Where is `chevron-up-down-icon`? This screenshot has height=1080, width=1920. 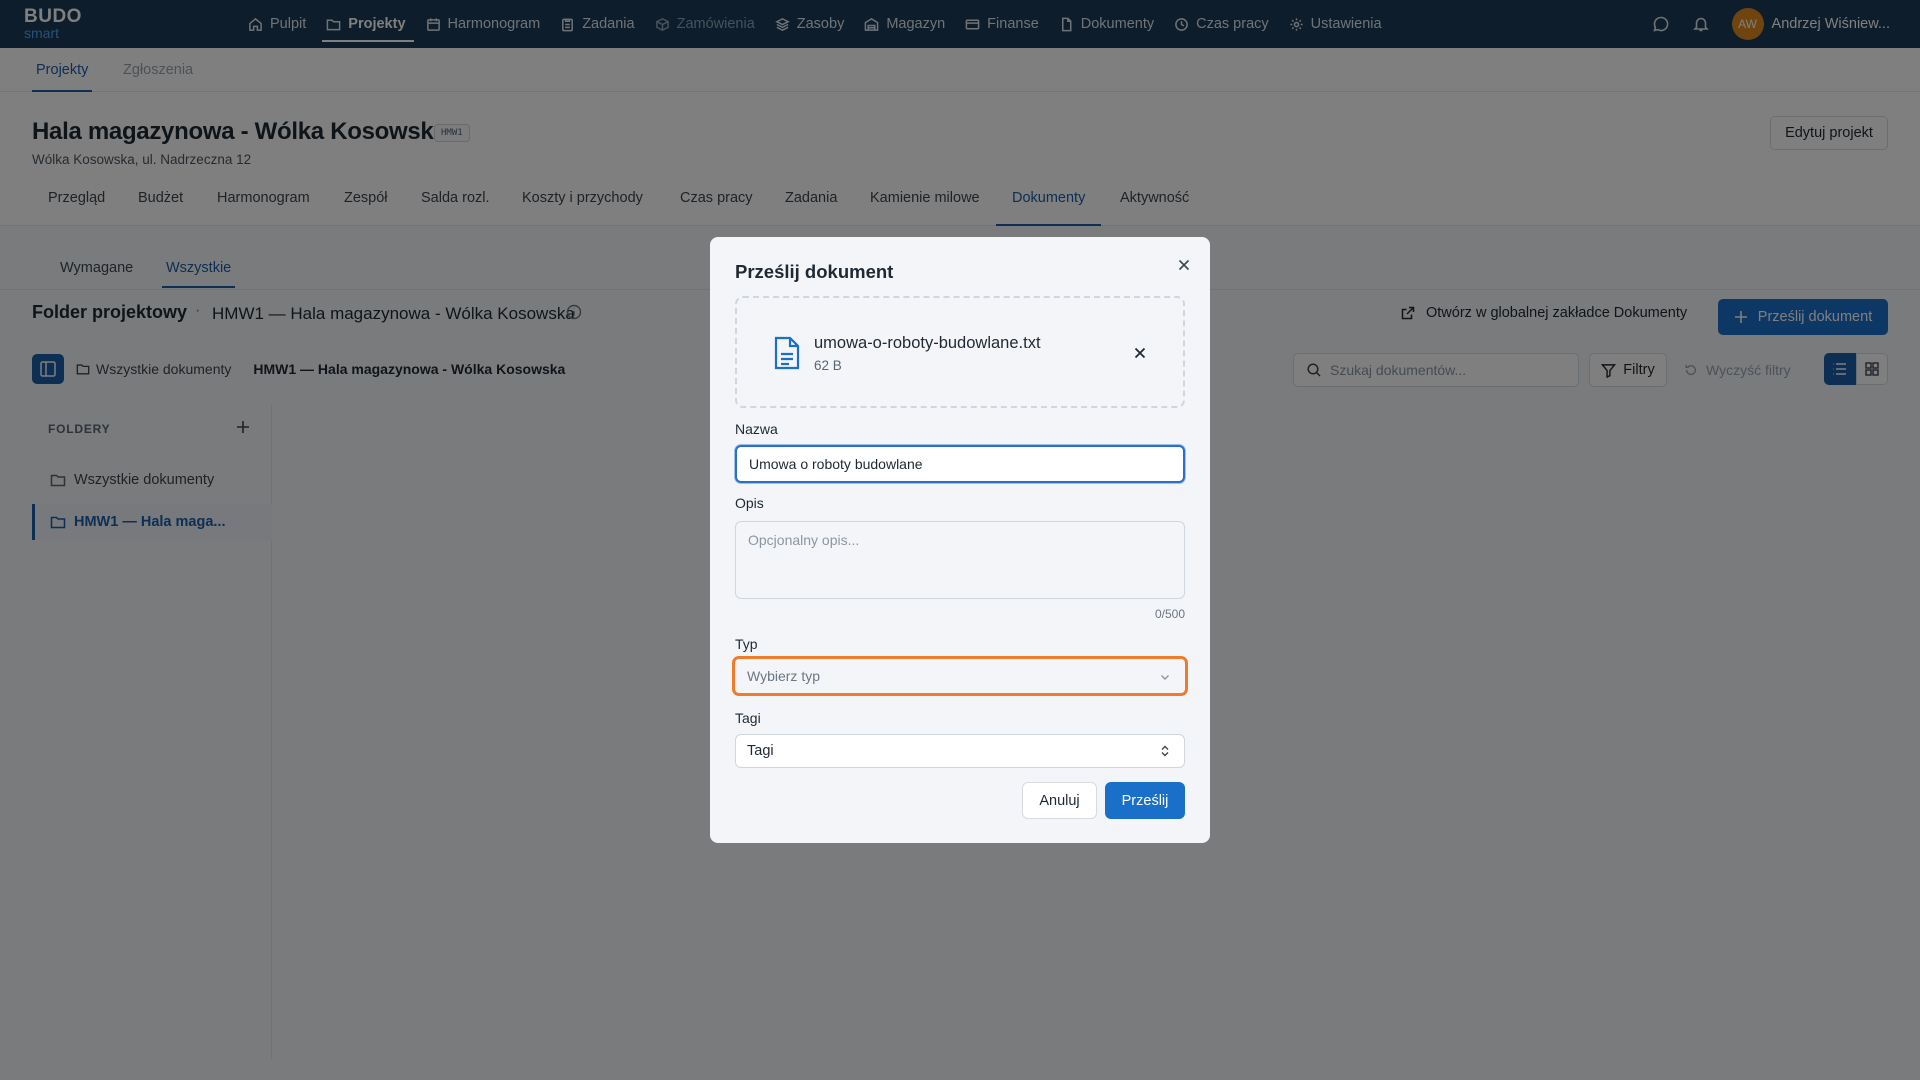 chevron-up-down-icon is located at coordinates (1165, 751).